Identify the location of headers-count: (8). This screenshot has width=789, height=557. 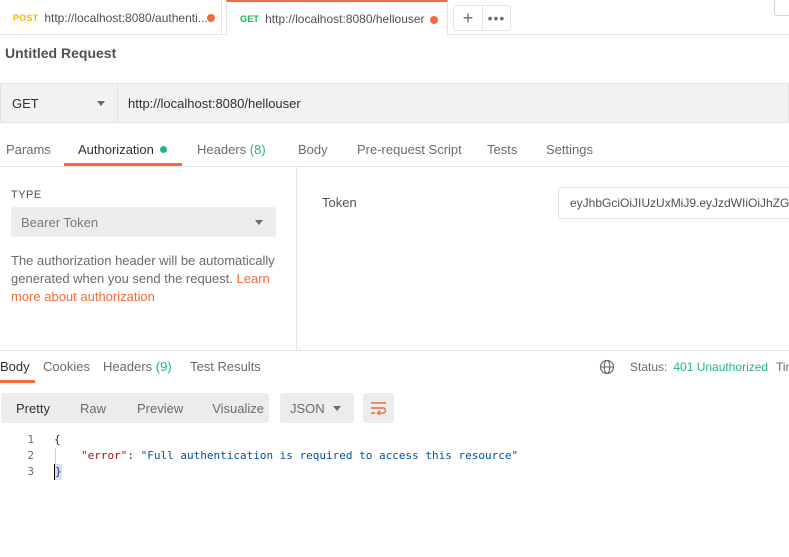
(257, 149).